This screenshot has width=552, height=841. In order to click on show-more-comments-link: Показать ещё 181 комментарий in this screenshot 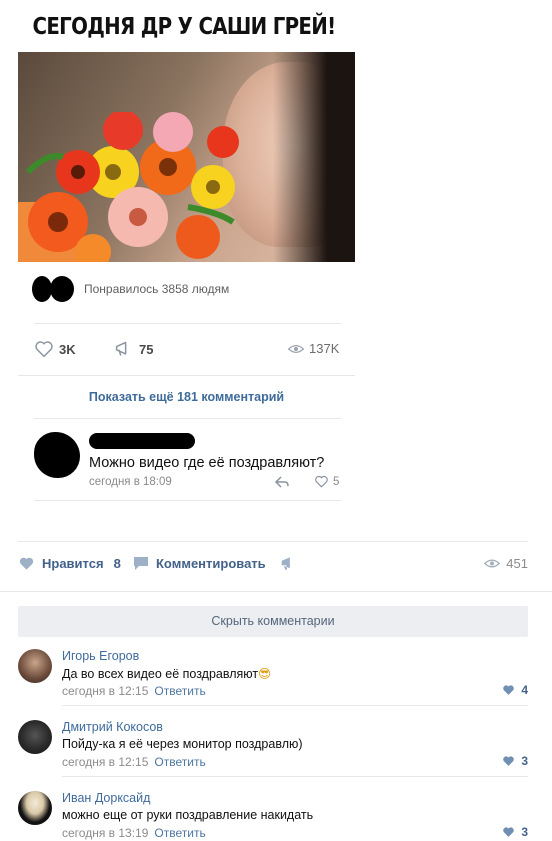, I will do `click(186, 397)`.